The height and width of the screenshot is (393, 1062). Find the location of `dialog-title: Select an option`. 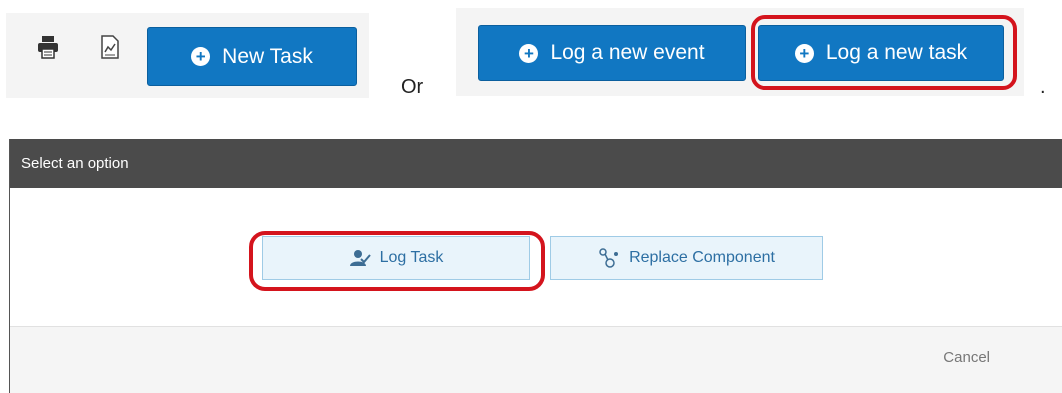

dialog-title: Select an option is located at coordinates (75, 163).